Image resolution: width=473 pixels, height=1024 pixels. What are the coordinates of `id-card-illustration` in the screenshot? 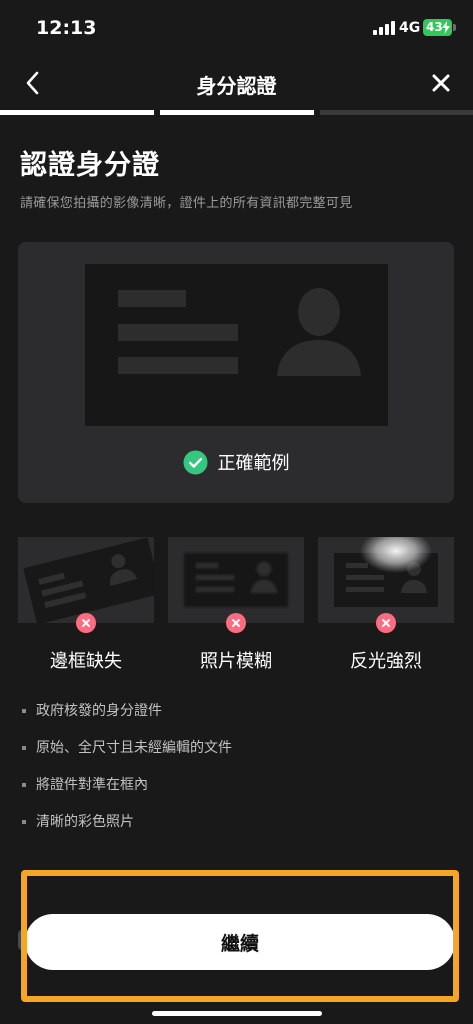 It's located at (236, 345).